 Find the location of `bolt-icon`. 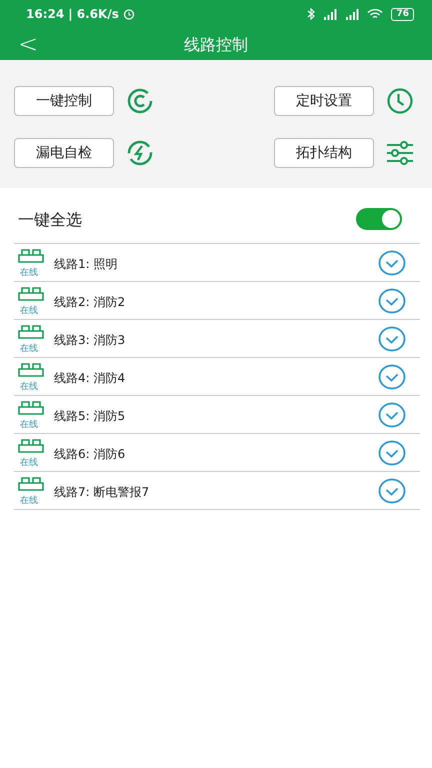

bolt-icon is located at coordinates (140, 153).